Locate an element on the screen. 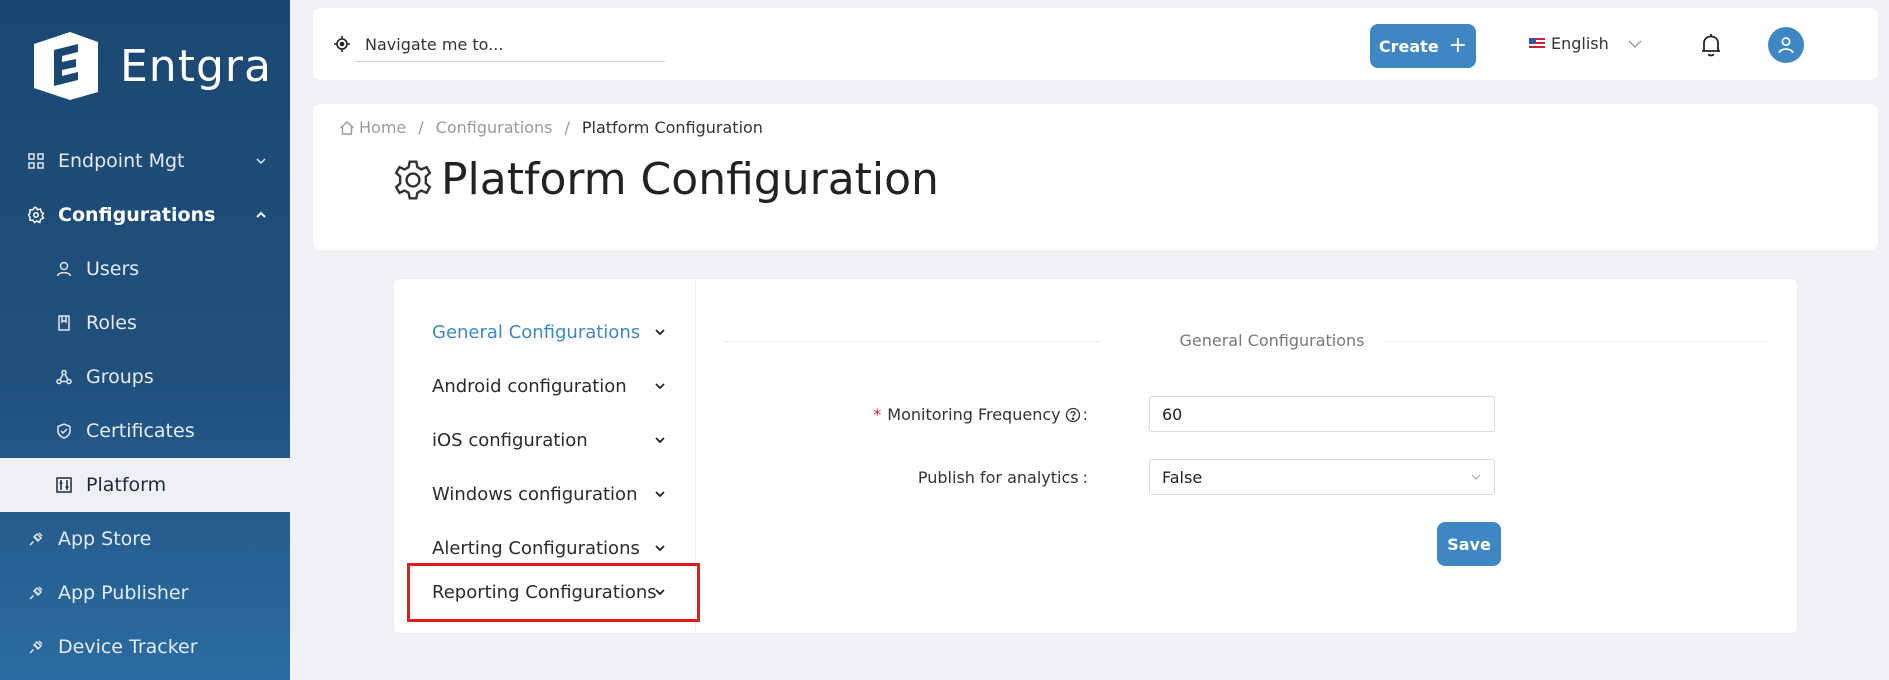 This screenshot has width=1889, height=680. publish-analytics-label: Publish for analytics : is located at coordinates (1003, 477).